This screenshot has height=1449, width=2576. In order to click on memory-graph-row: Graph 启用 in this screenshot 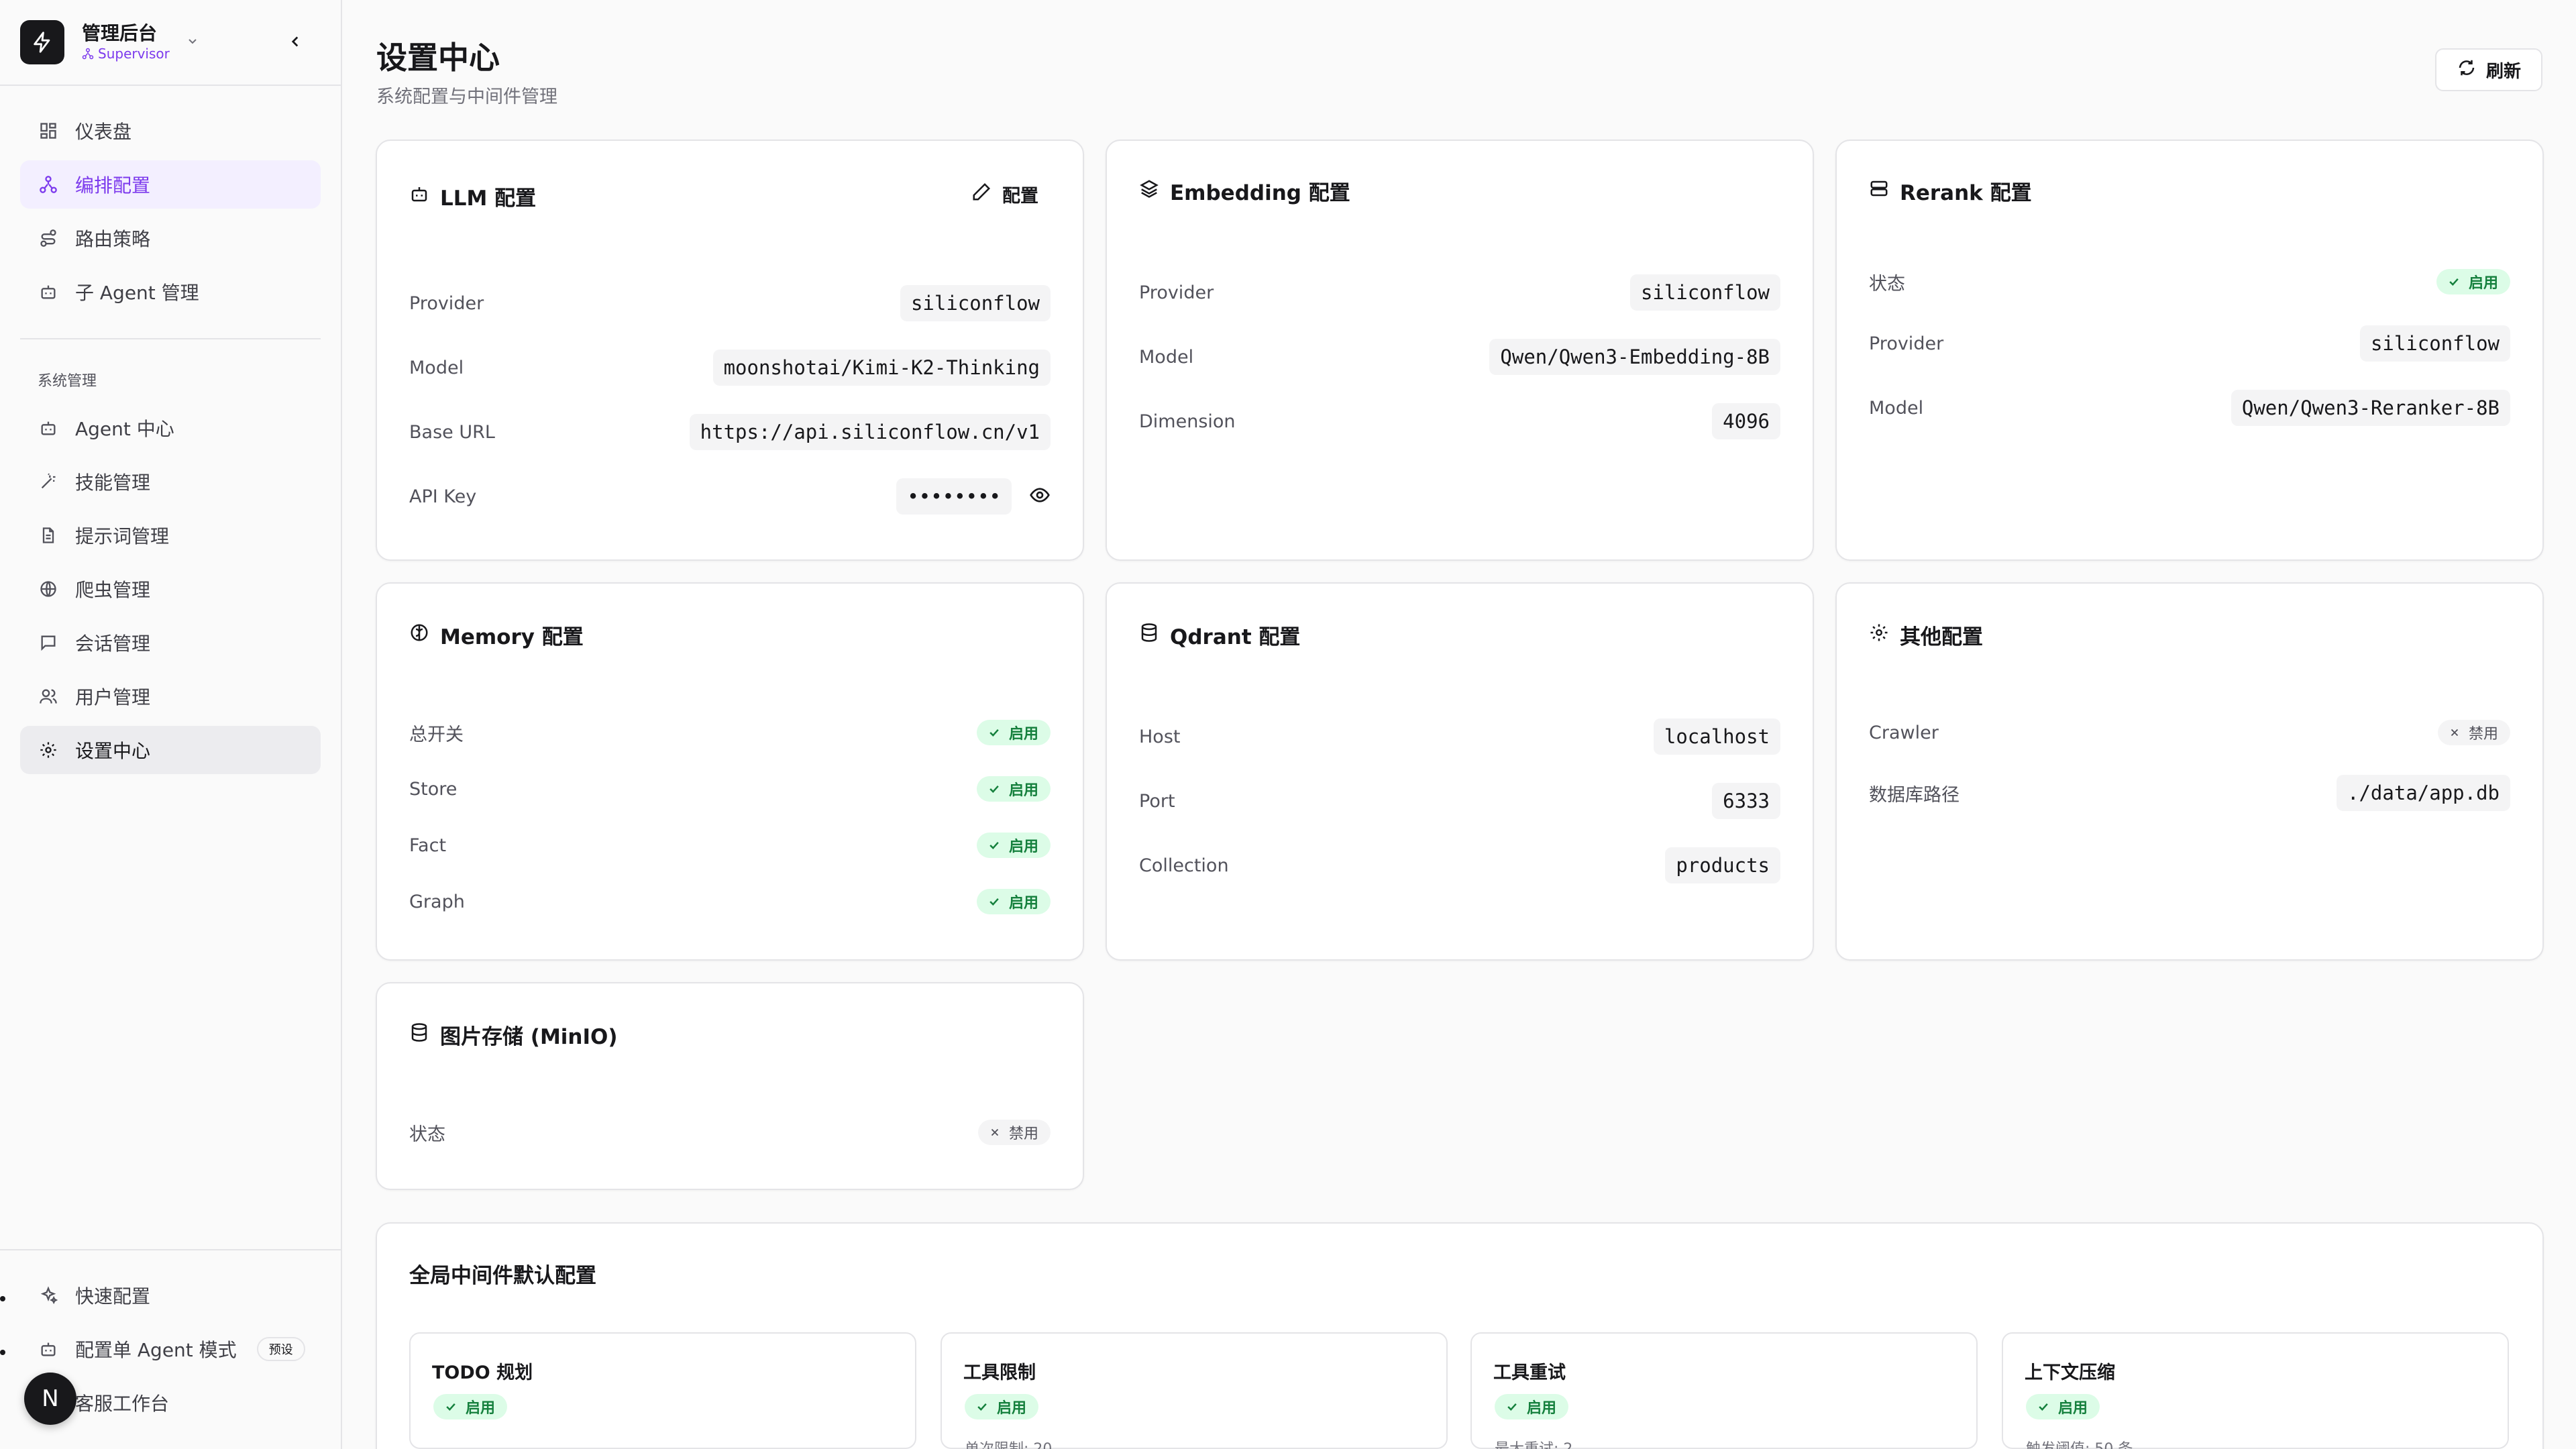, I will do `click(730, 901)`.